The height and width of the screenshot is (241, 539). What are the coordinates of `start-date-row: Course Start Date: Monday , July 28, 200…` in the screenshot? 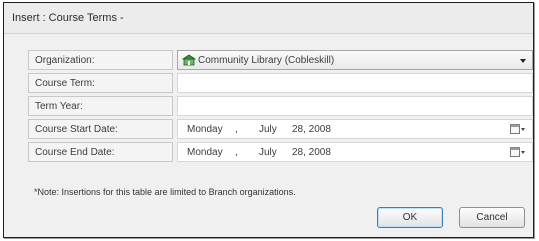 It's located at (281, 129).